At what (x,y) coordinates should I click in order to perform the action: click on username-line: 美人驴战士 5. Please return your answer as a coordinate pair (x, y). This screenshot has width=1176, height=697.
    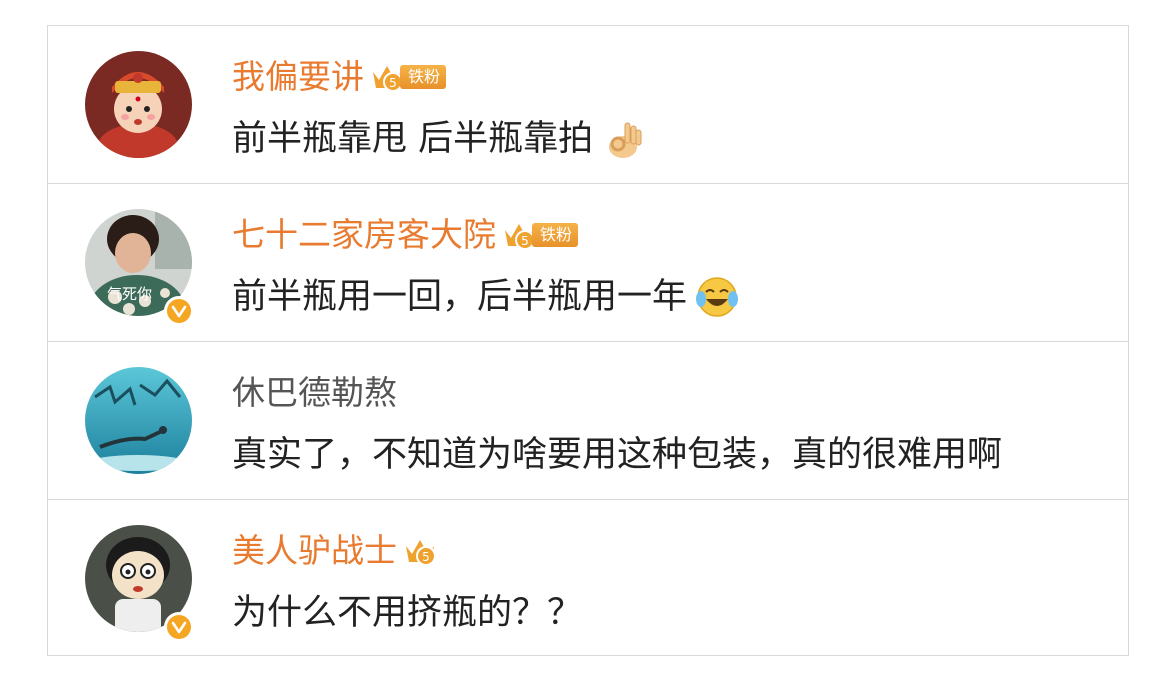
    Looking at the image, I should click on (334, 551).